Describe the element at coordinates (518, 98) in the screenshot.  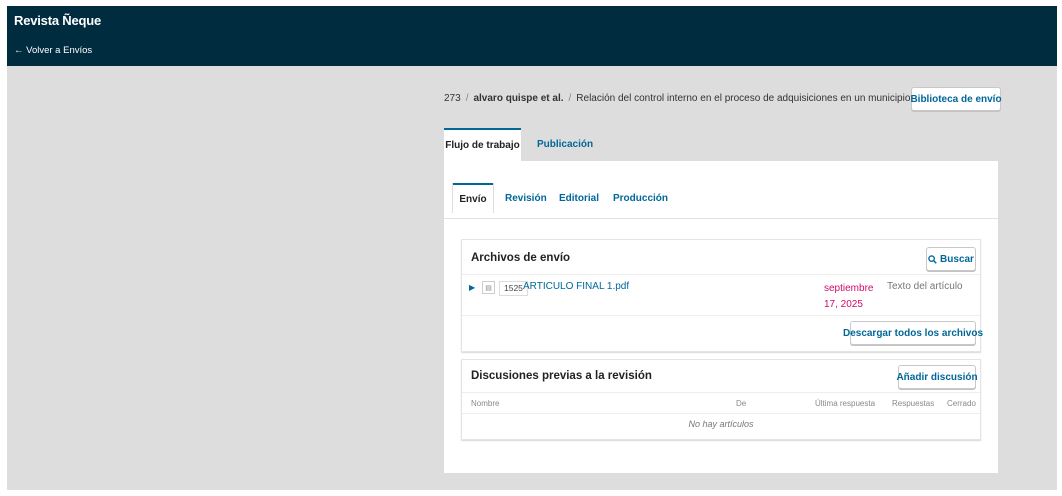
I see `submission-author: alvaro quispe et al.` at that location.